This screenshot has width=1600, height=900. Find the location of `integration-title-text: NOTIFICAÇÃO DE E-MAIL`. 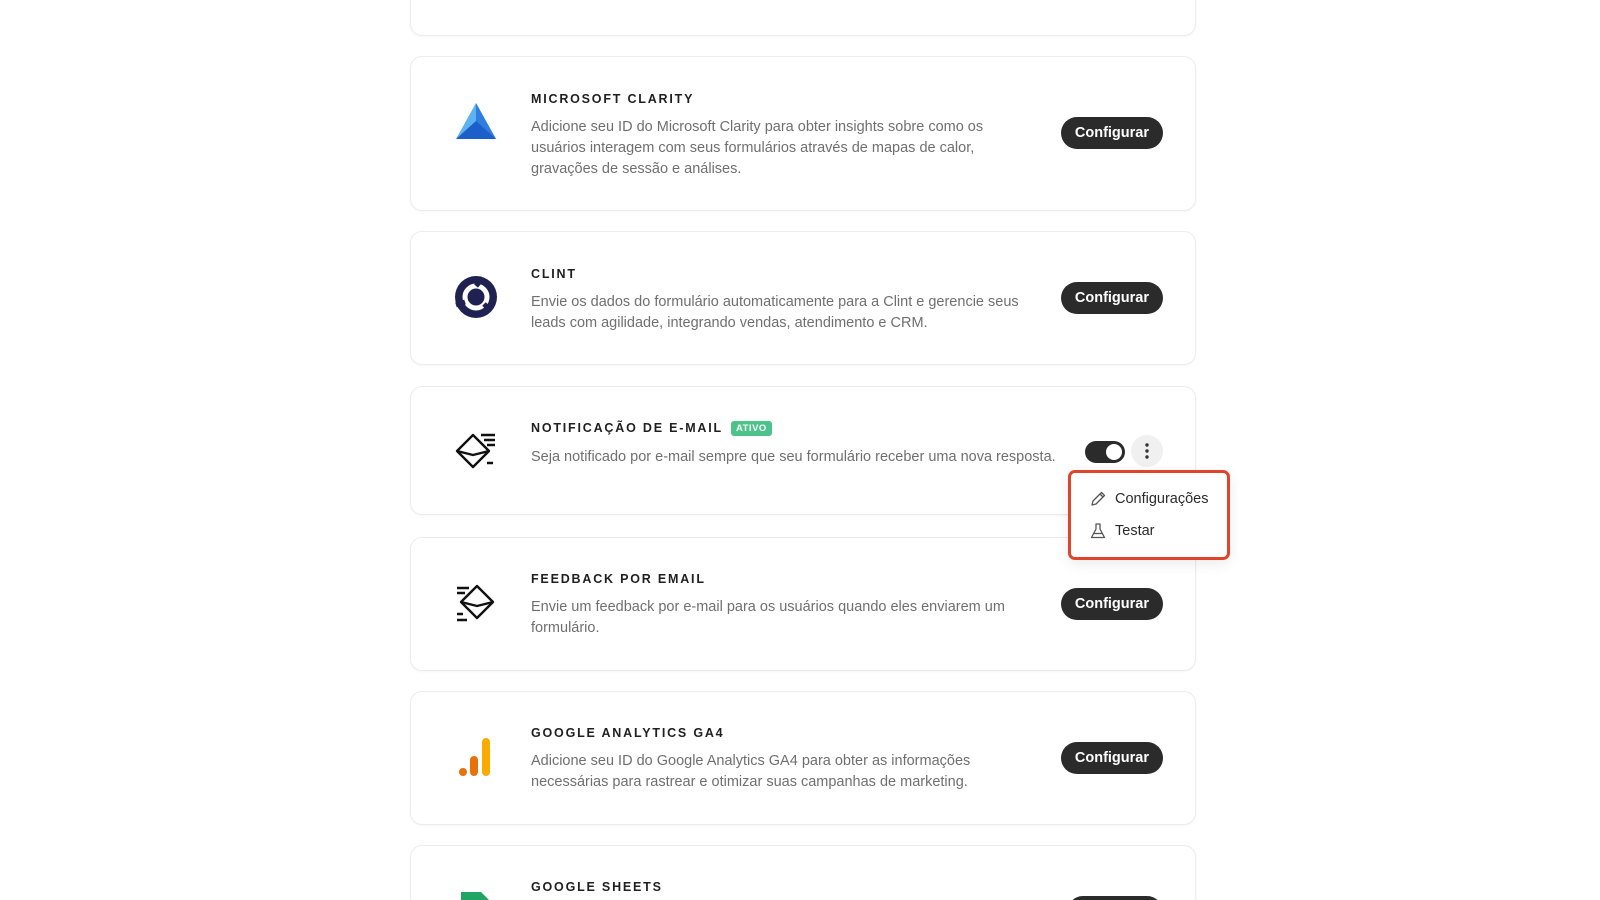

integration-title-text: NOTIFICAÇÃO DE E-MAIL is located at coordinates (627, 428).